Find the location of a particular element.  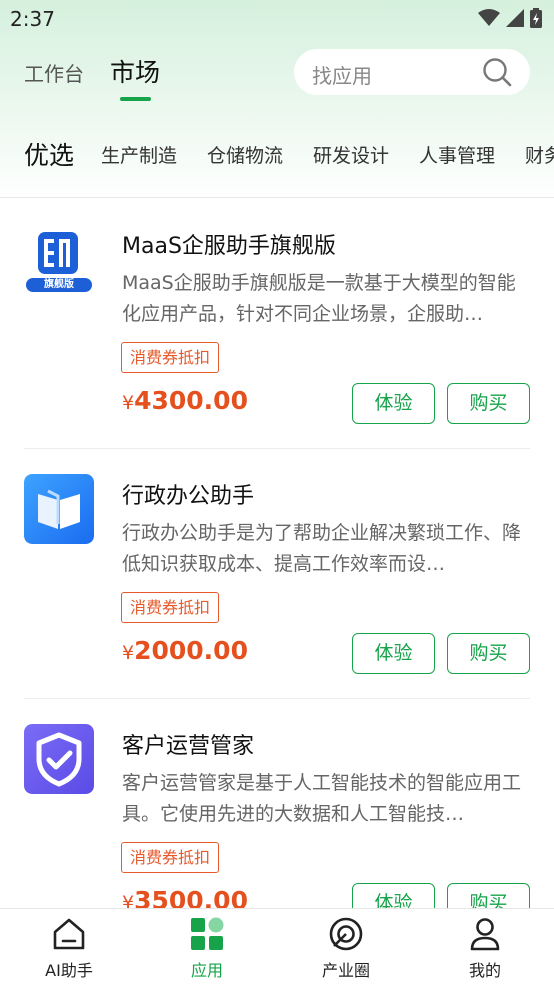

shield-check-icon is located at coordinates (59, 759).